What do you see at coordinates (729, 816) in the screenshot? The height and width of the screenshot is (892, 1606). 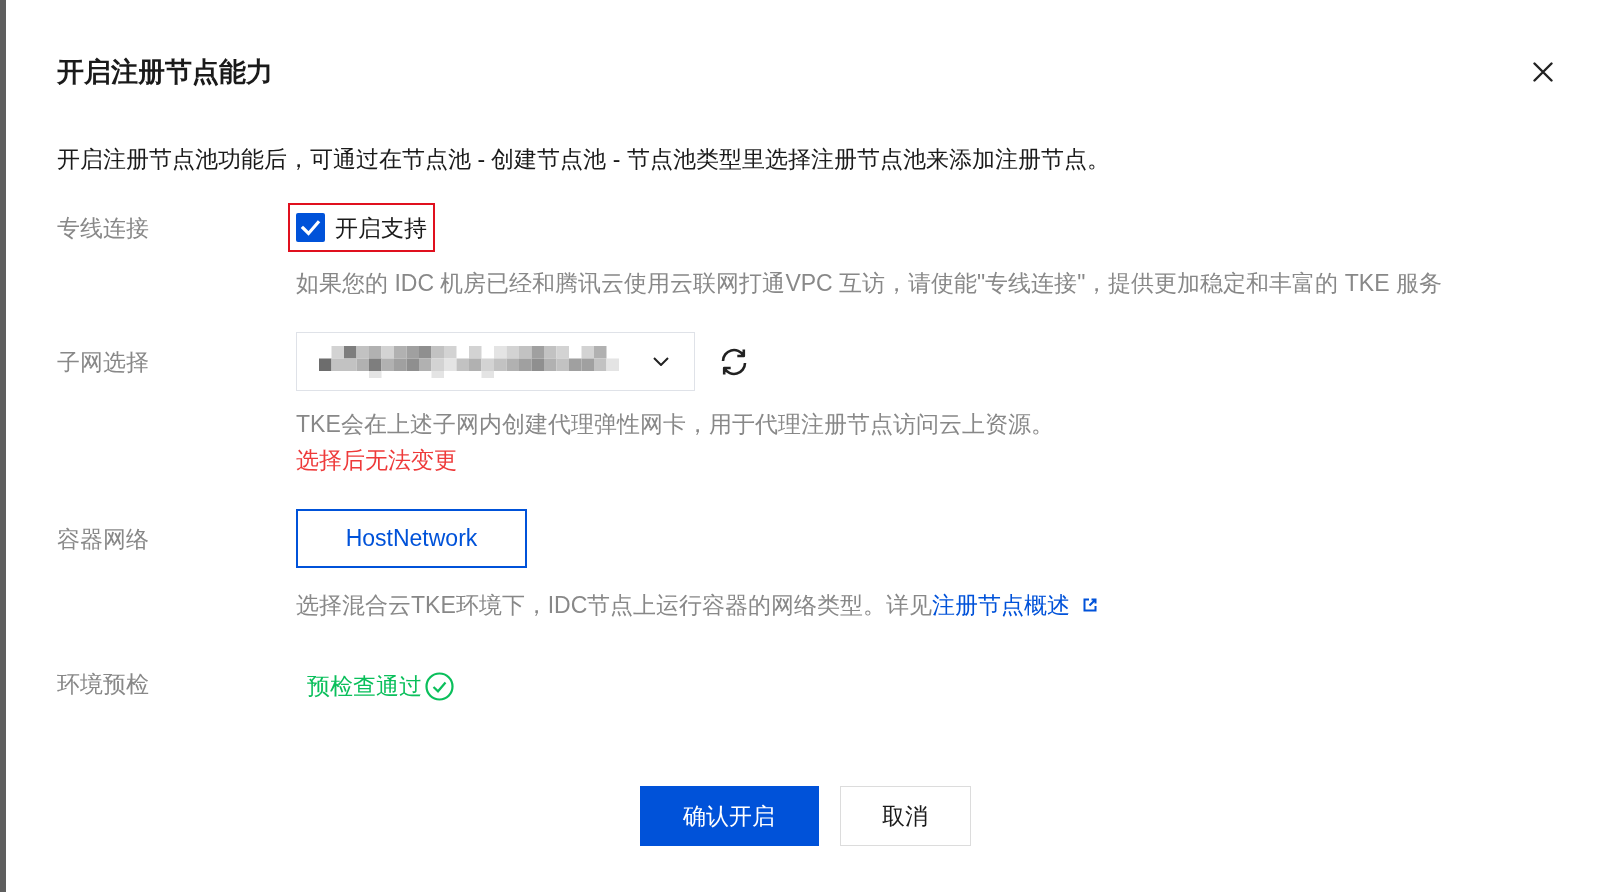 I see `confirm-button: 确认开启` at bounding box center [729, 816].